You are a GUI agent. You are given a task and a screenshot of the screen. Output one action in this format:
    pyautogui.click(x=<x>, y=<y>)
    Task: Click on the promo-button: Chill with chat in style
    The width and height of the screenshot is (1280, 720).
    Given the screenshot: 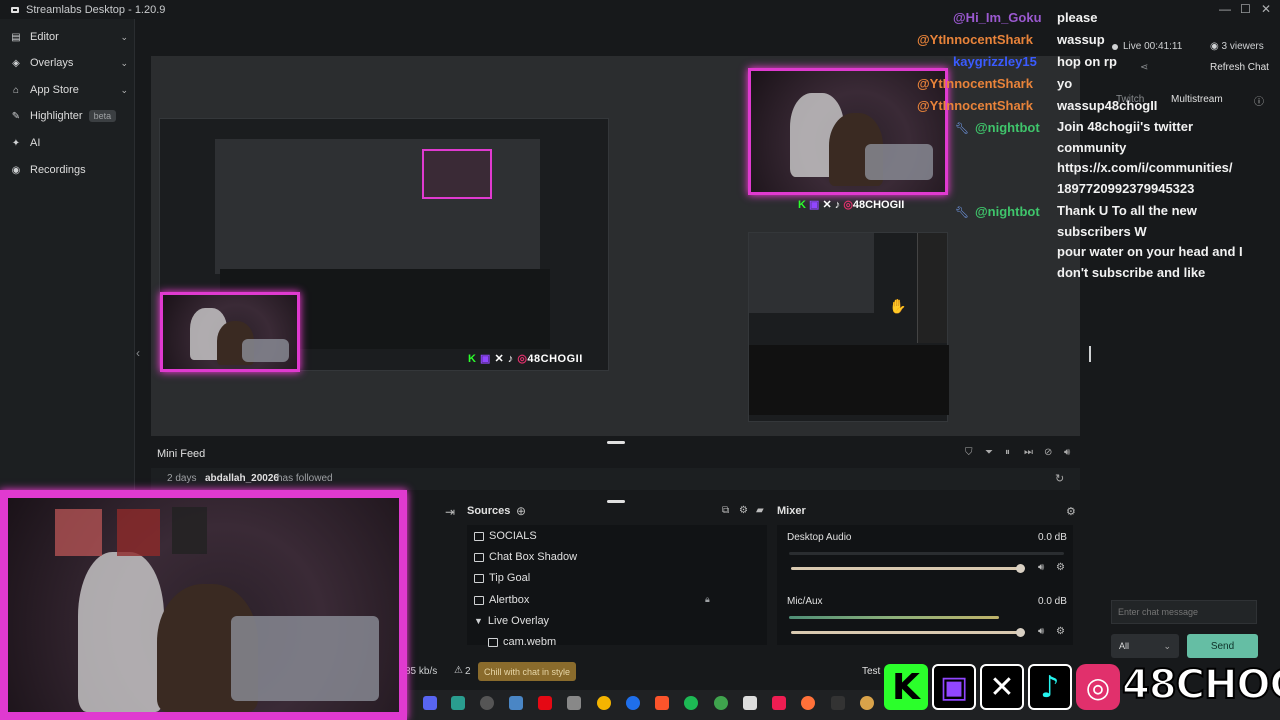 What is the action you would take?
    pyautogui.click(x=527, y=671)
    